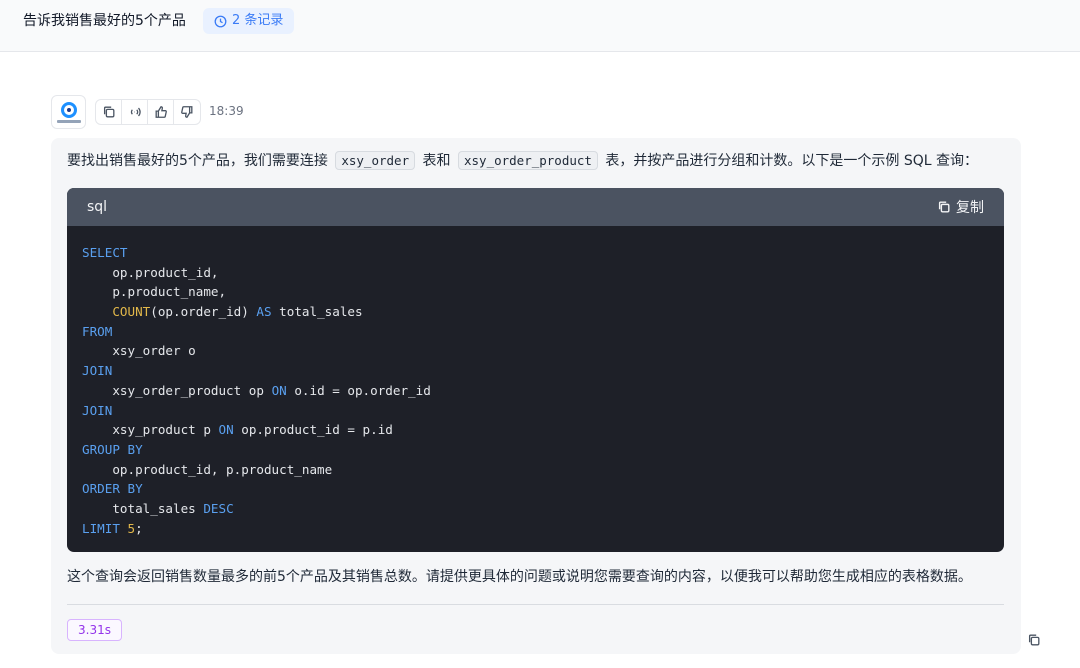  What do you see at coordinates (791, 161) in the screenshot?
I see `intro-after: 表，并按产品进行分组和计数。以下是一个示例 SQL 查询：` at bounding box center [791, 161].